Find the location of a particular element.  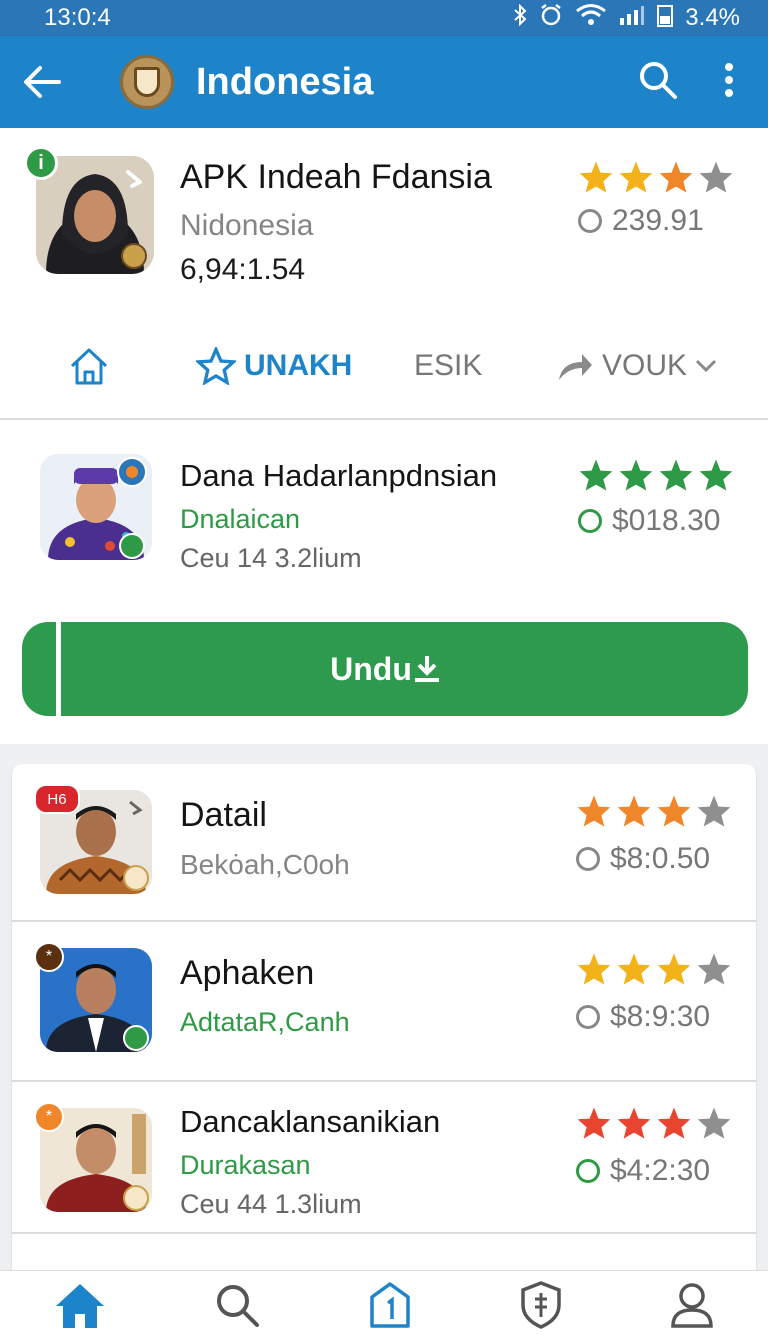

tab-share: VOUK is located at coordinates (636, 366).